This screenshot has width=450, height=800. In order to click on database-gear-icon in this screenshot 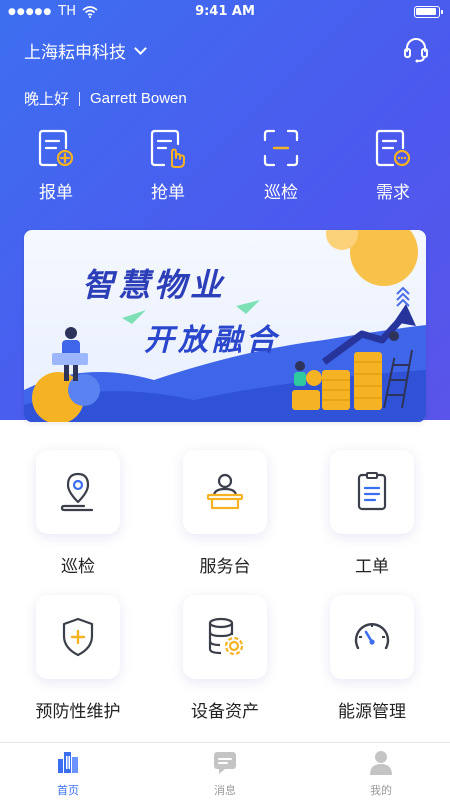, I will do `click(226, 636)`.